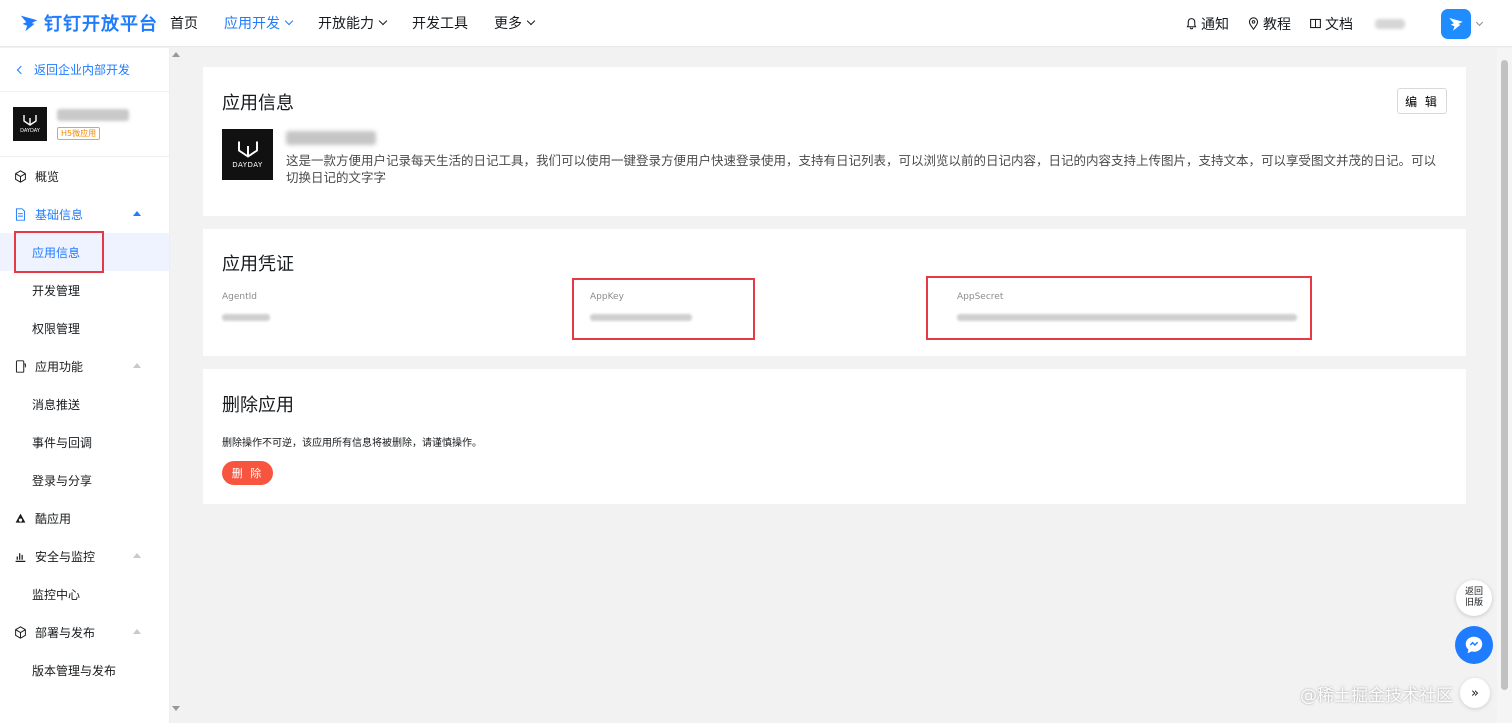 The height and width of the screenshot is (723, 1512). I want to click on nav-dev-tools-label: 开发工具, so click(440, 24).